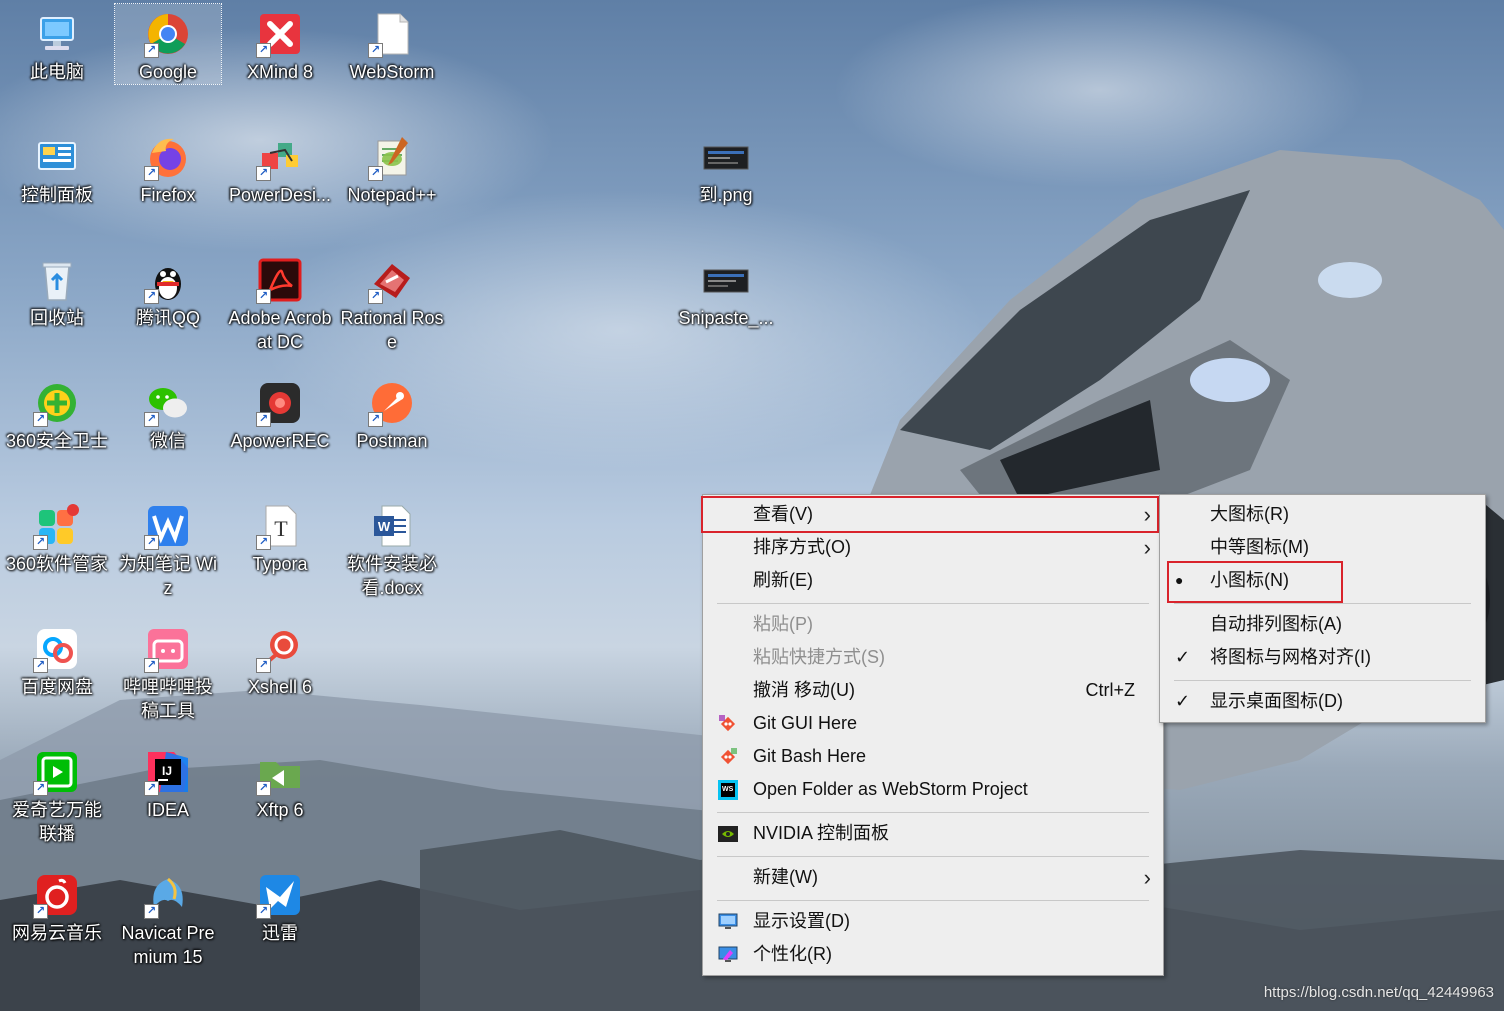  What do you see at coordinates (805, 723) in the screenshot?
I see `menu-item-label: Git GUI Here` at bounding box center [805, 723].